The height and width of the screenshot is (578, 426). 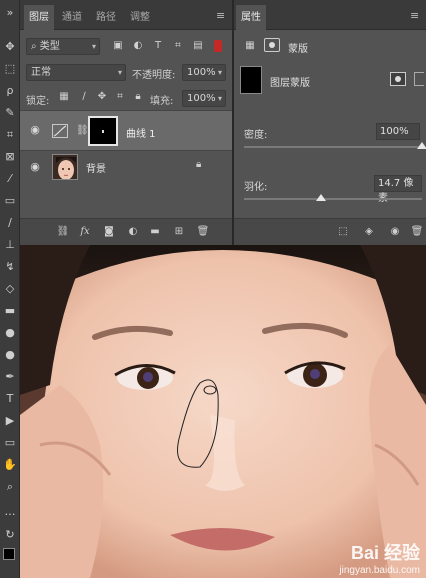 What do you see at coordinates (63, 232) in the screenshot?
I see `link-layers-icon: ⛓` at bounding box center [63, 232].